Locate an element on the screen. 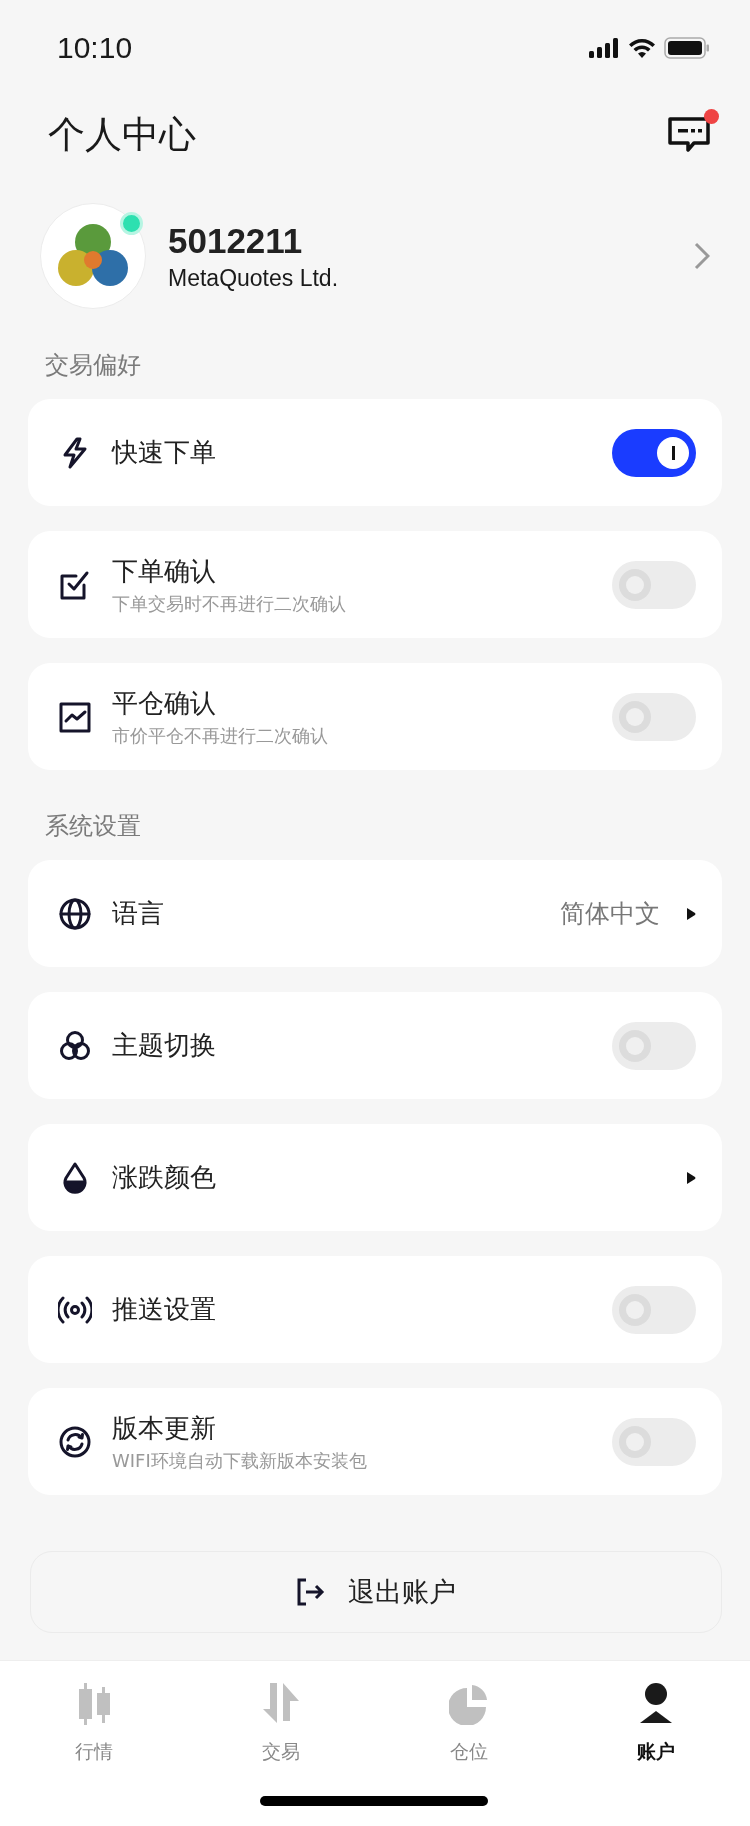  settings-row: 语言 简体中文 is located at coordinates (375, 913).